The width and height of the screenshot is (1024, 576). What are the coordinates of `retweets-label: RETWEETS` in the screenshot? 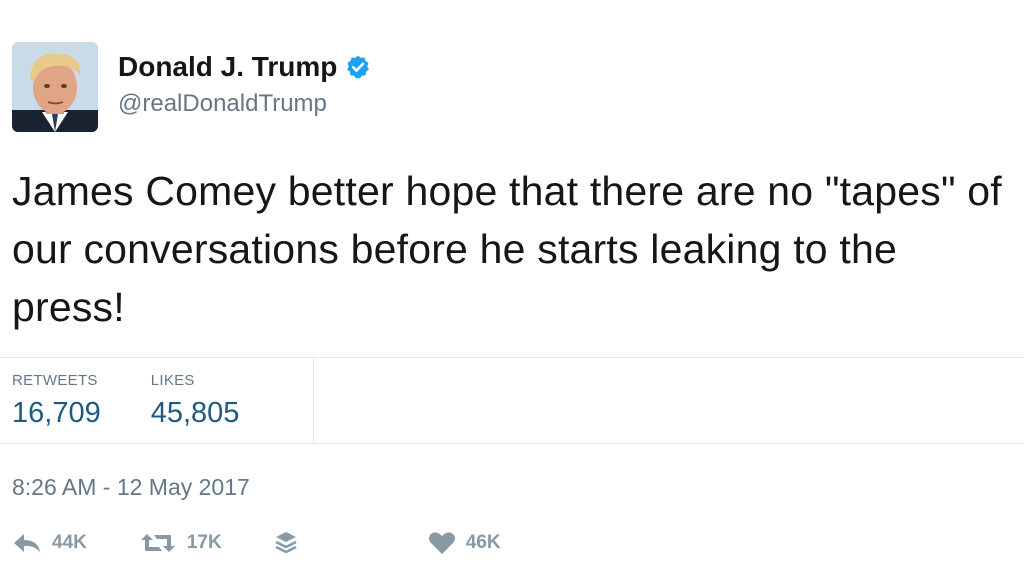 It's located at (55, 380).